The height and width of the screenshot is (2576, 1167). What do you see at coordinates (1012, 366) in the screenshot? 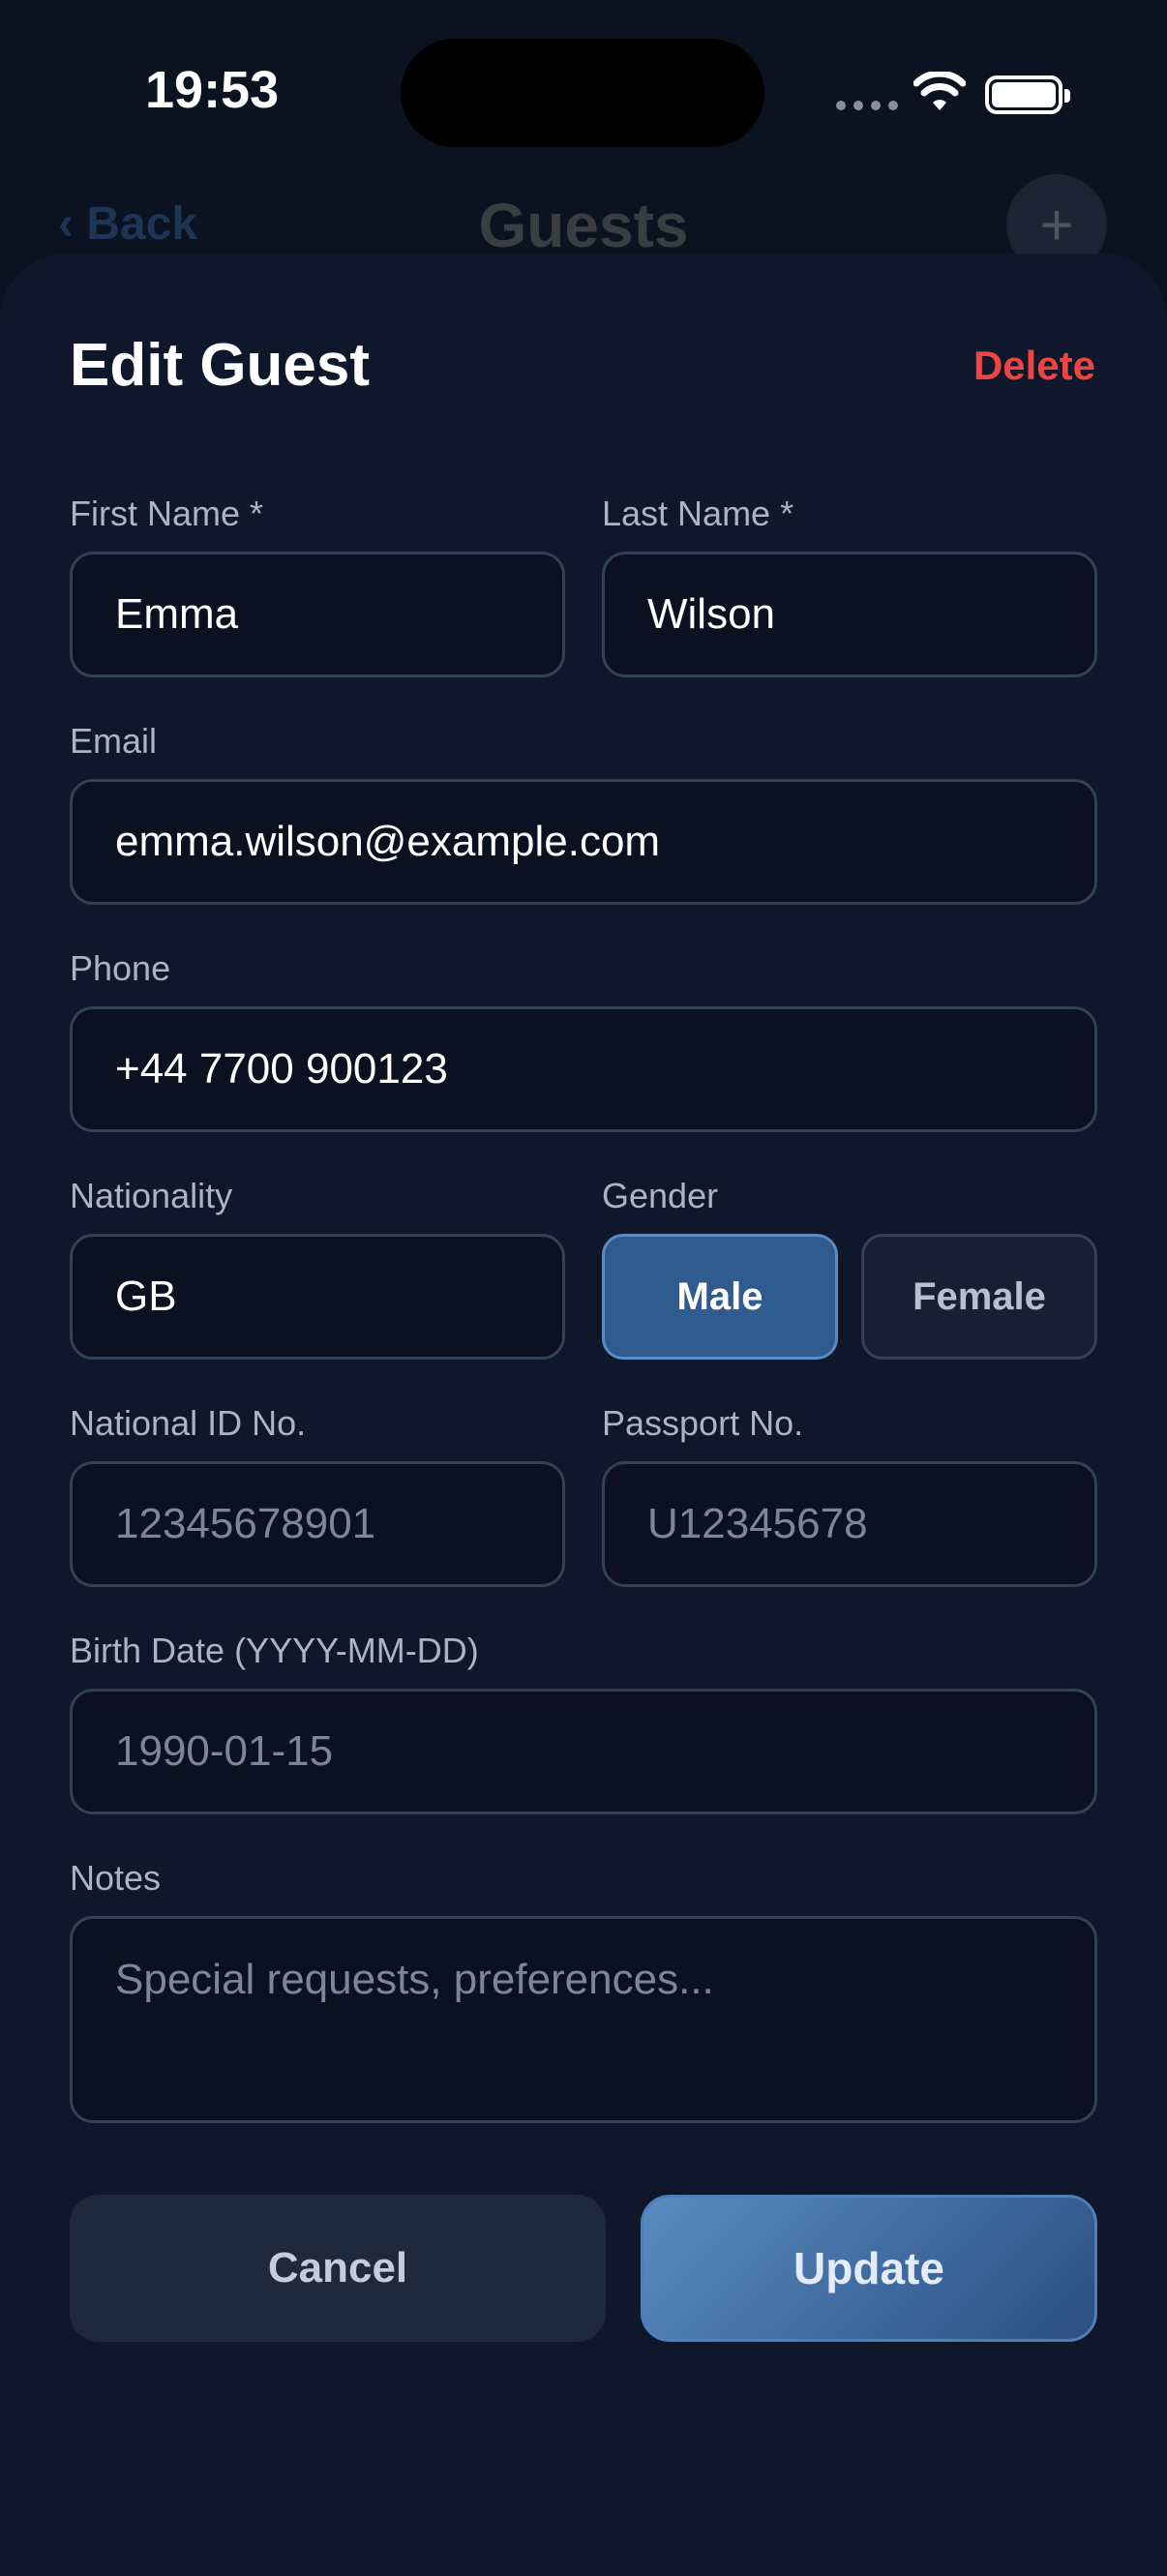
I see `delete-button: Delete` at bounding box center [1012, 366].